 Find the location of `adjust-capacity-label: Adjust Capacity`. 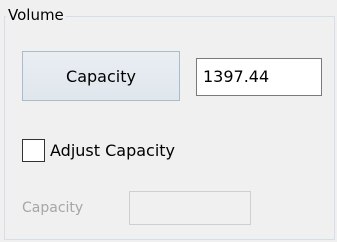

adjust-capacity-label: Adjust Capacity is located at coordinates (112, 150).